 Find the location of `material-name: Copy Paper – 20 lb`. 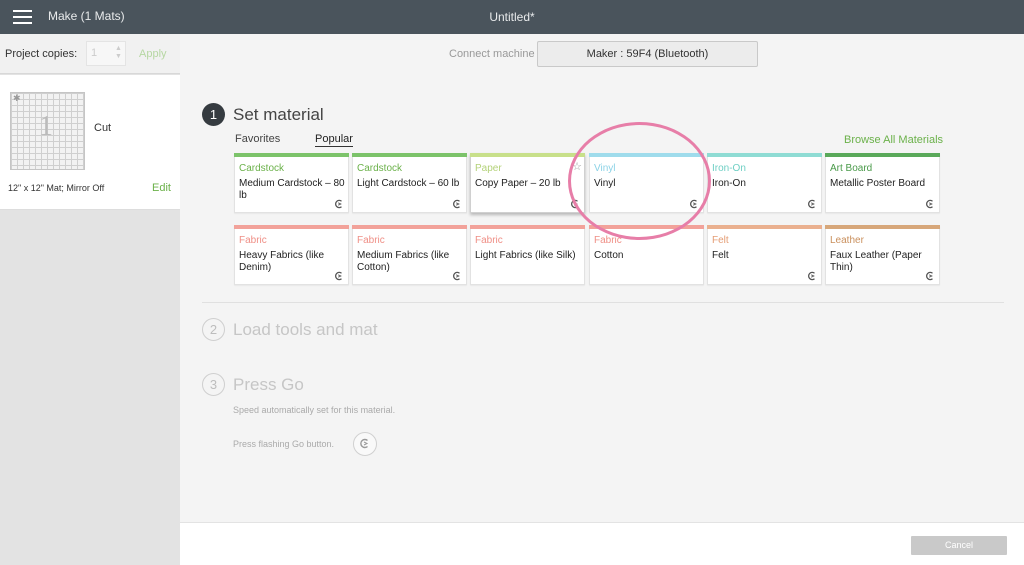

material-name: Copy Paper – 20 lb is located at coordinates (518, 183).